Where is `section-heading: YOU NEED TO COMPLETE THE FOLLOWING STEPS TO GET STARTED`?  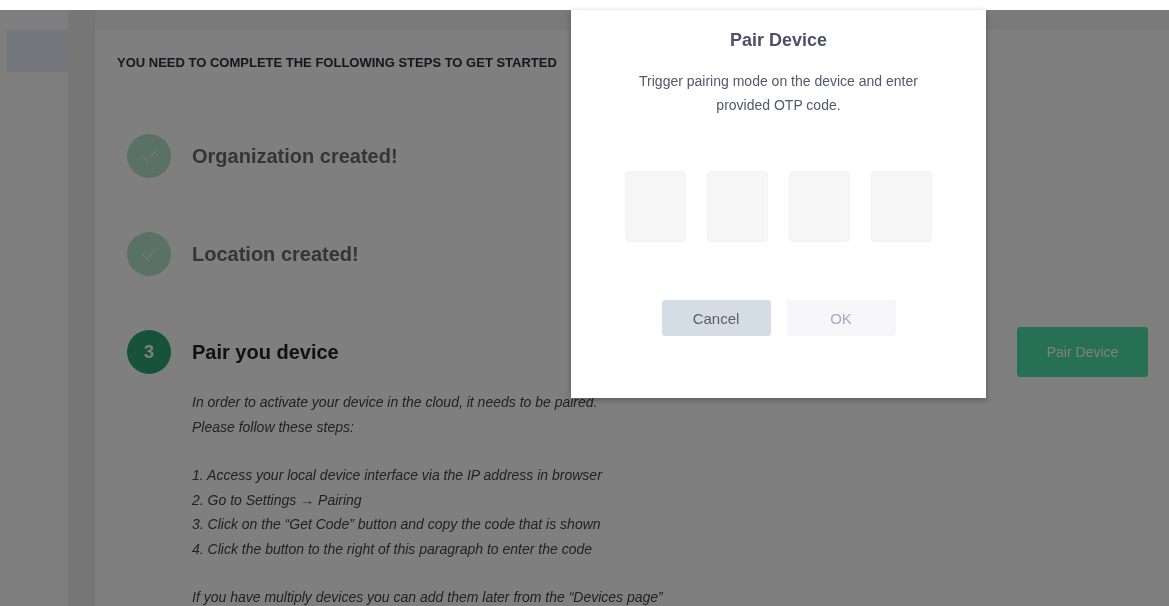
section-heading: YOU NEED TO COMPLETE THE FOLLOWING STEPS TO GET STARTED is located at coordinates (337, 62).